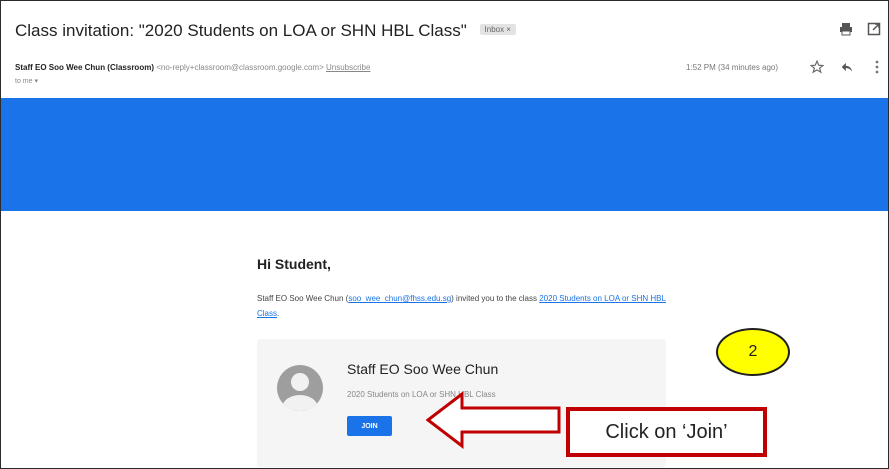 This screenshot has width=889, height=469. I want to click on avatar, so click(300, 388).